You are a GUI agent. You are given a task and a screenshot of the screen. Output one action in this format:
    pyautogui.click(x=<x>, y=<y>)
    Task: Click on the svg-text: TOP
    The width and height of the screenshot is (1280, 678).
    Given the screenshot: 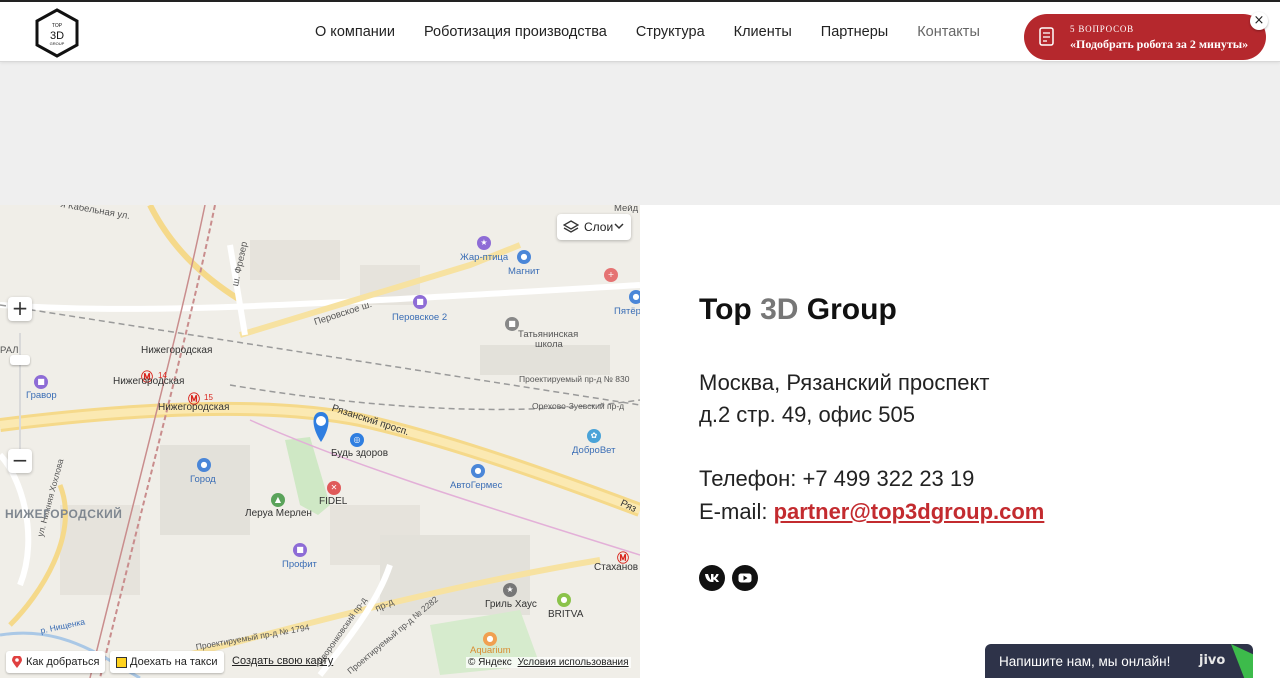 What is the action you would take?
    pyautogui.click(x=57, y=26)
    